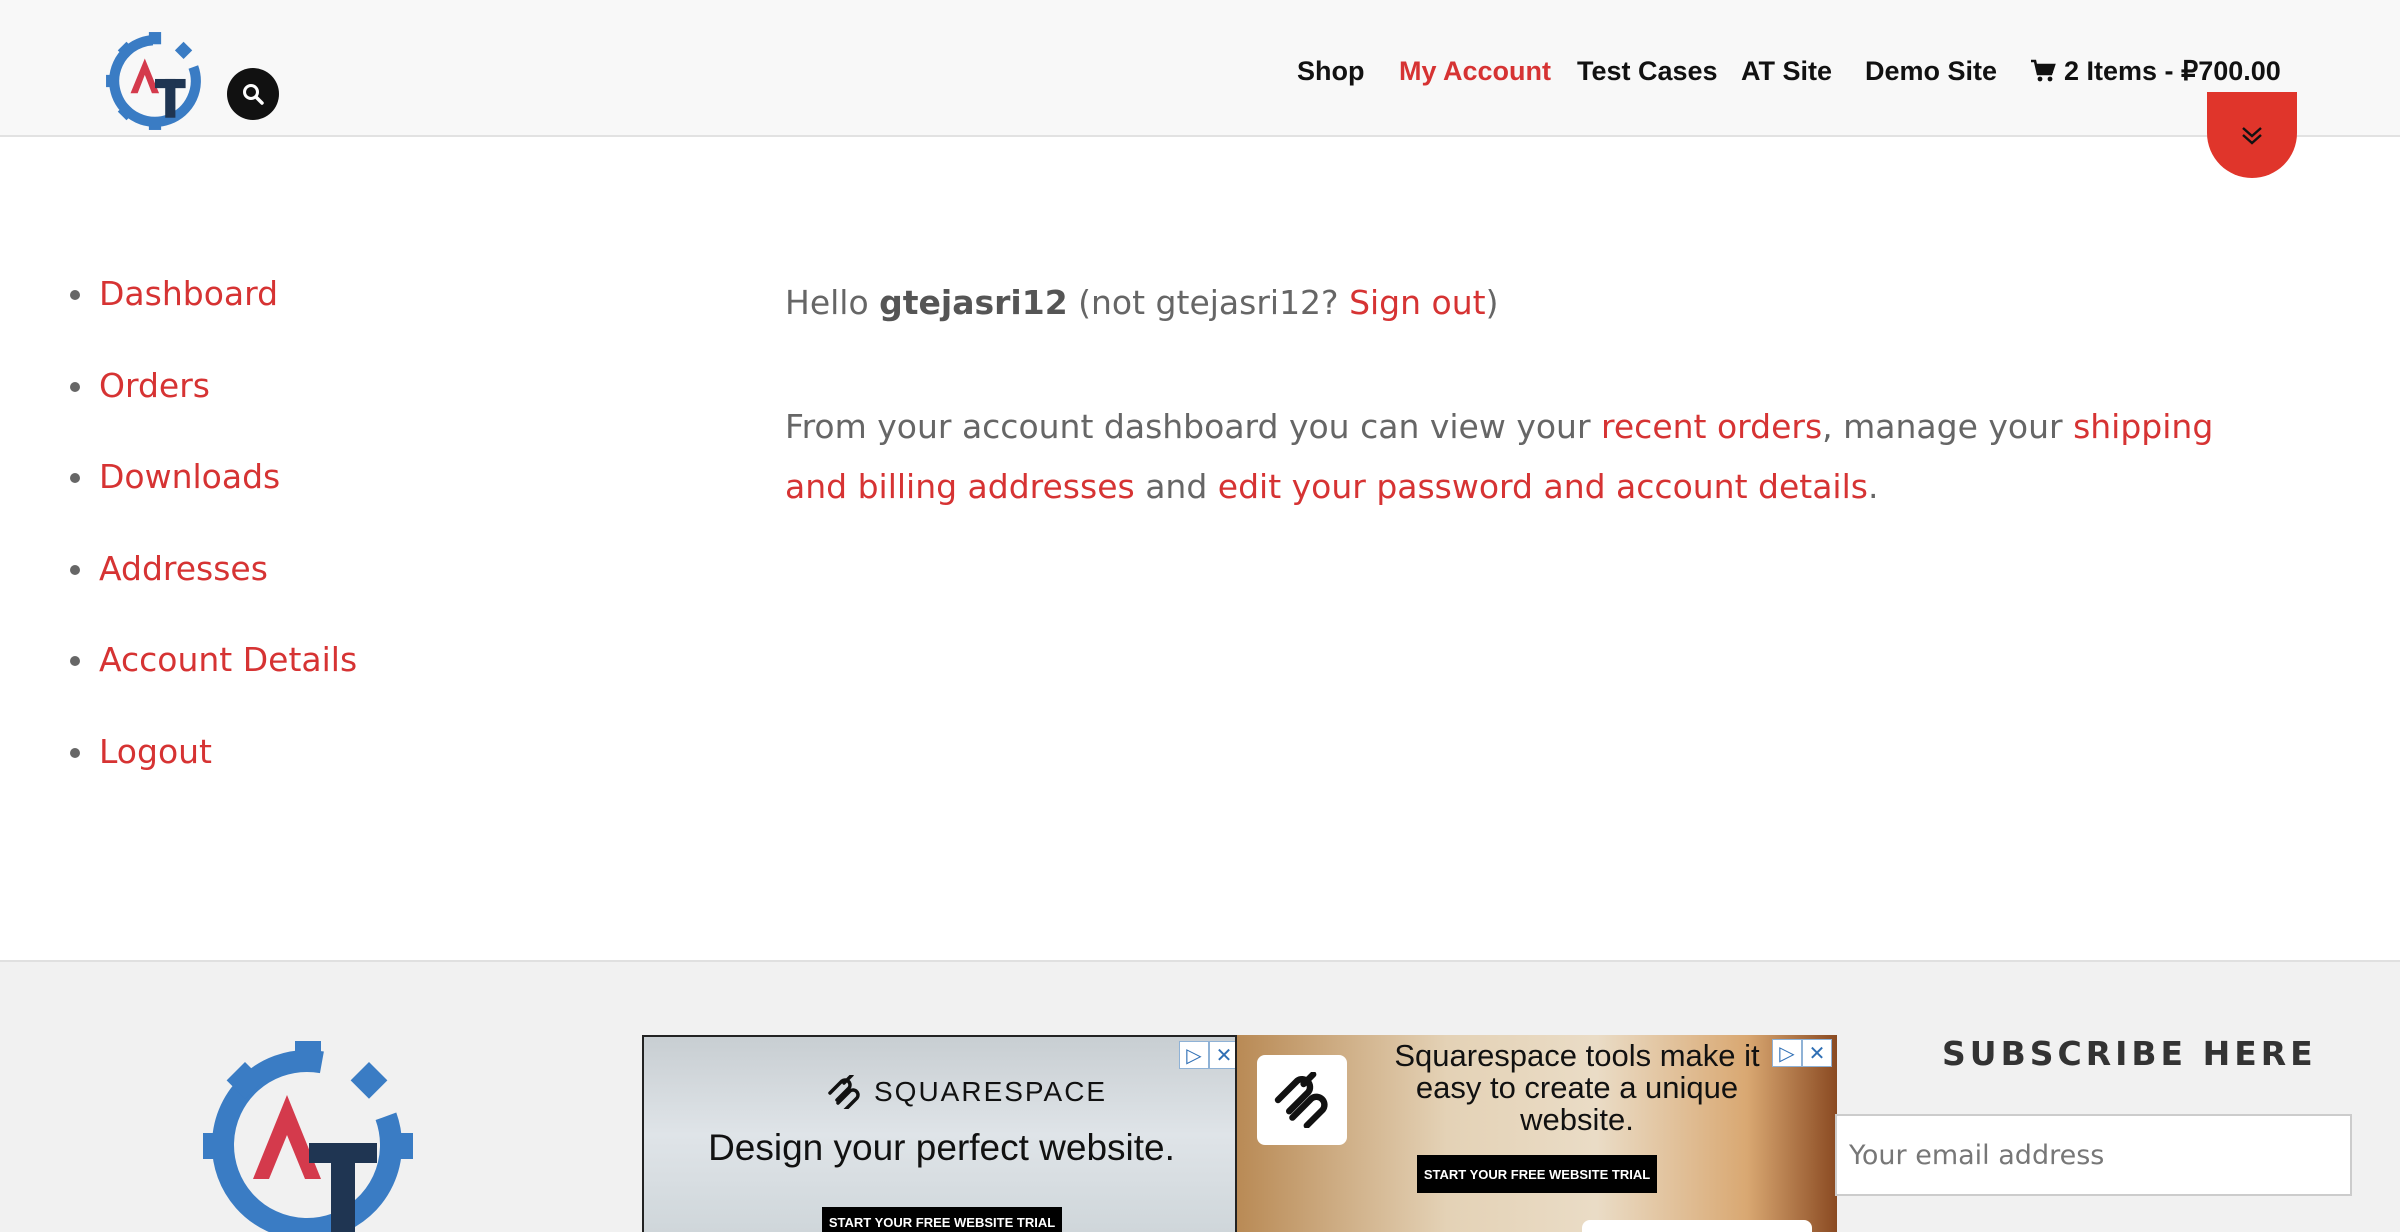  Describe the element at coordinates (189, 476) in the screenshot. I see `sidebar-link-downloads: Downloads` at that location.